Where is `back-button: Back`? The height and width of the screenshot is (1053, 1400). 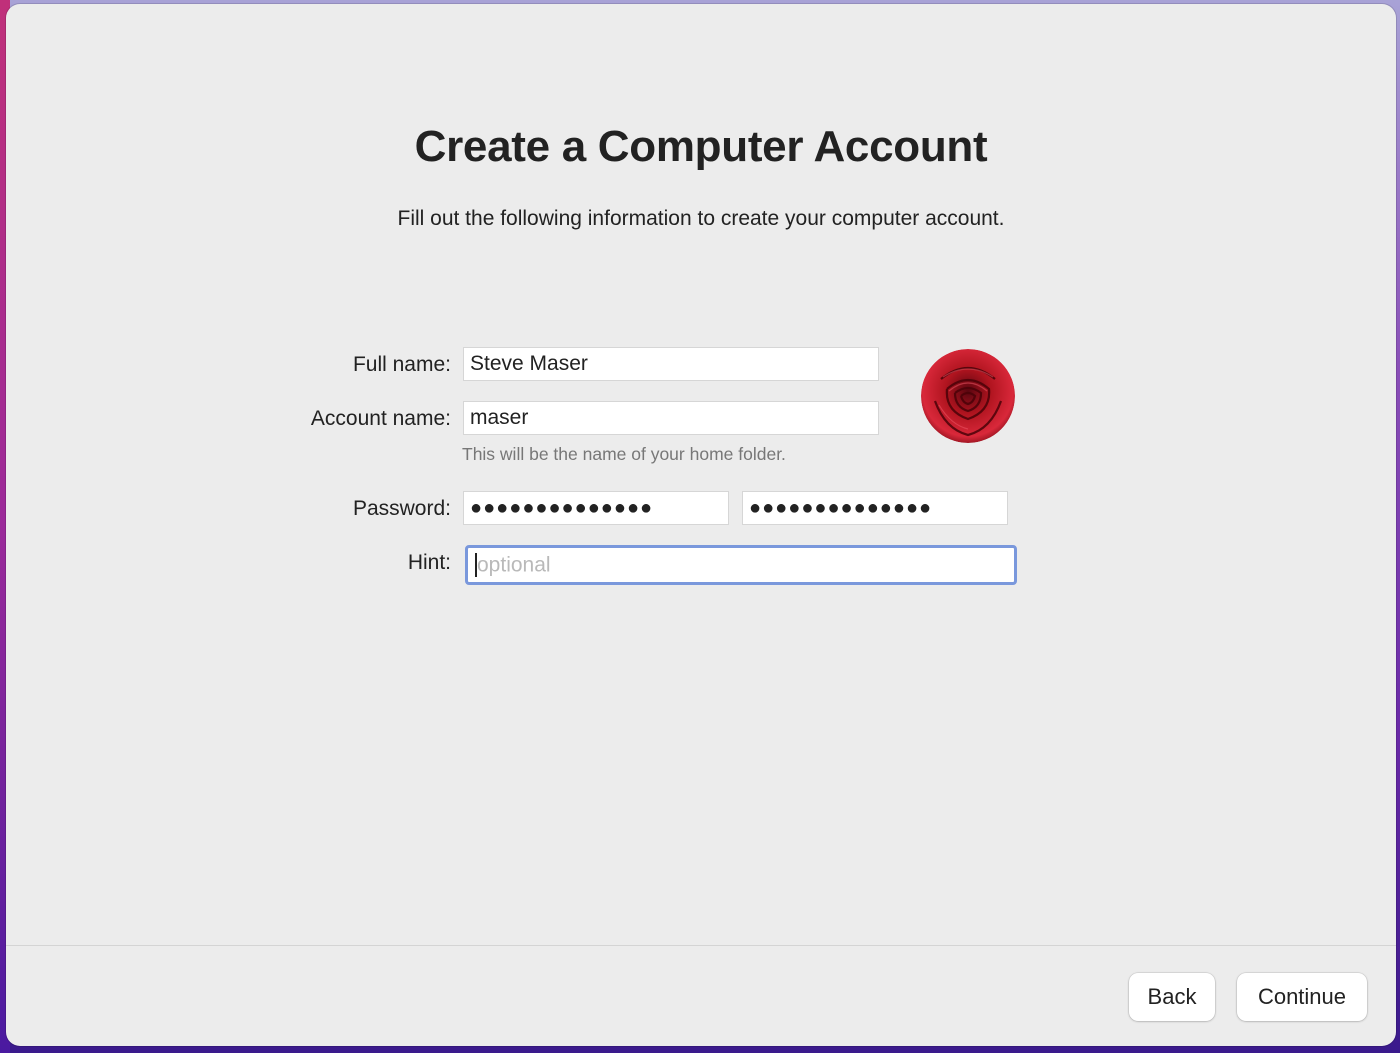 back-button: Back is located at coordinates (1172, 997).